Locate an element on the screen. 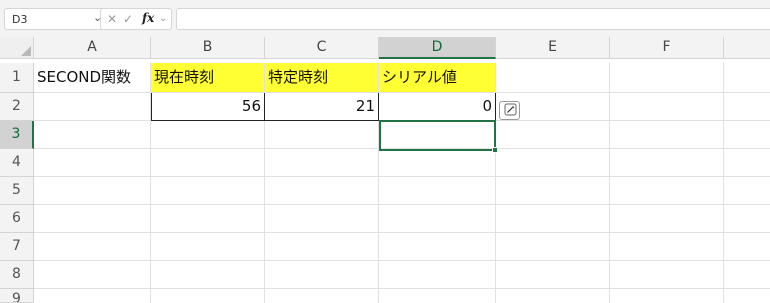  enter-check-icon: ✓ is located at coordinates (128, 19).